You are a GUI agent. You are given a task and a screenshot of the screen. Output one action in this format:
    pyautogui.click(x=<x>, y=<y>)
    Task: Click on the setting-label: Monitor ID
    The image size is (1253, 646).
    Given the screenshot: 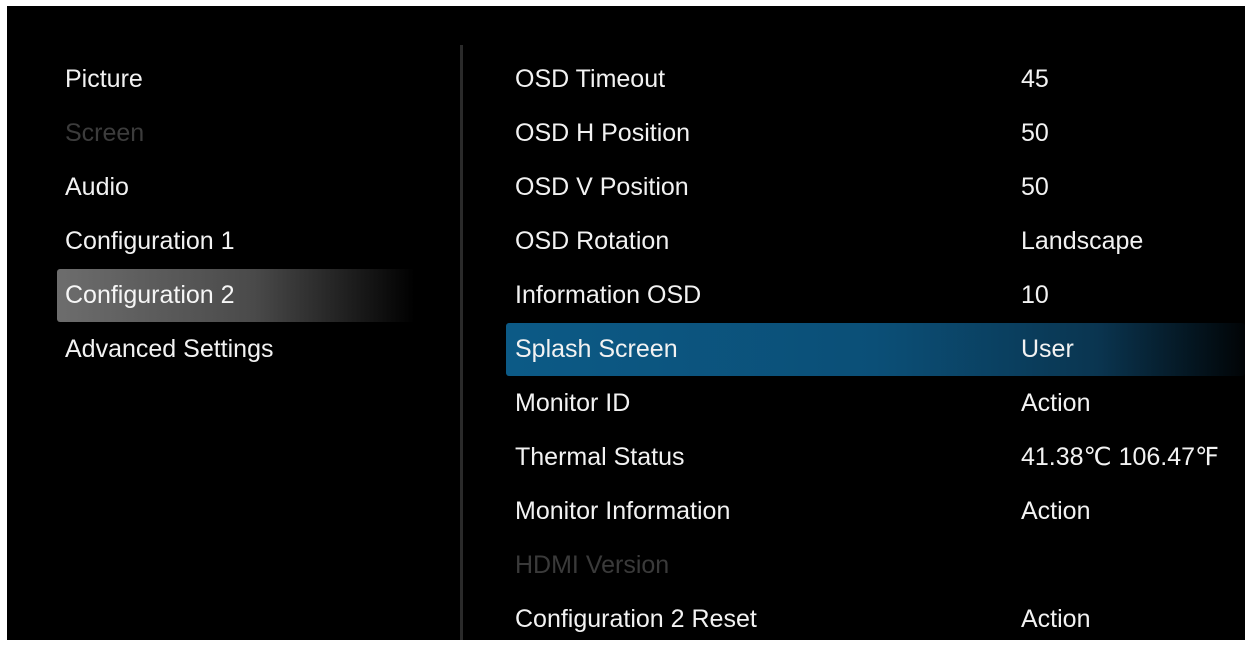 What is the action you would take?
    pyautogui.click(x=573, y=403)
    